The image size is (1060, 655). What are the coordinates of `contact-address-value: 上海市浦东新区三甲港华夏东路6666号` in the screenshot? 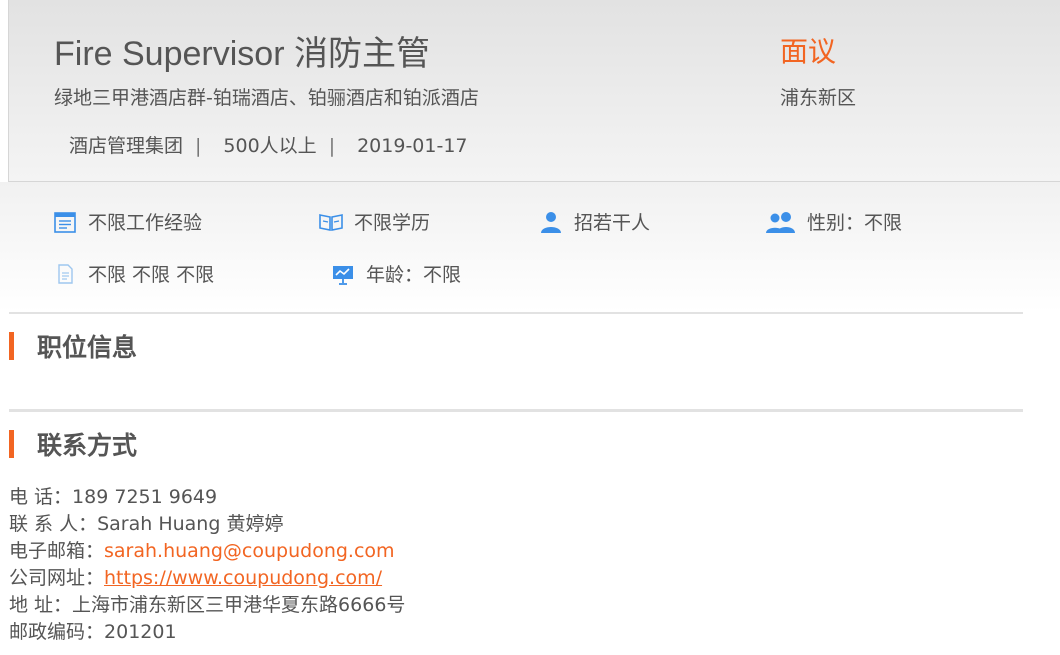 It's located at (239, 605).